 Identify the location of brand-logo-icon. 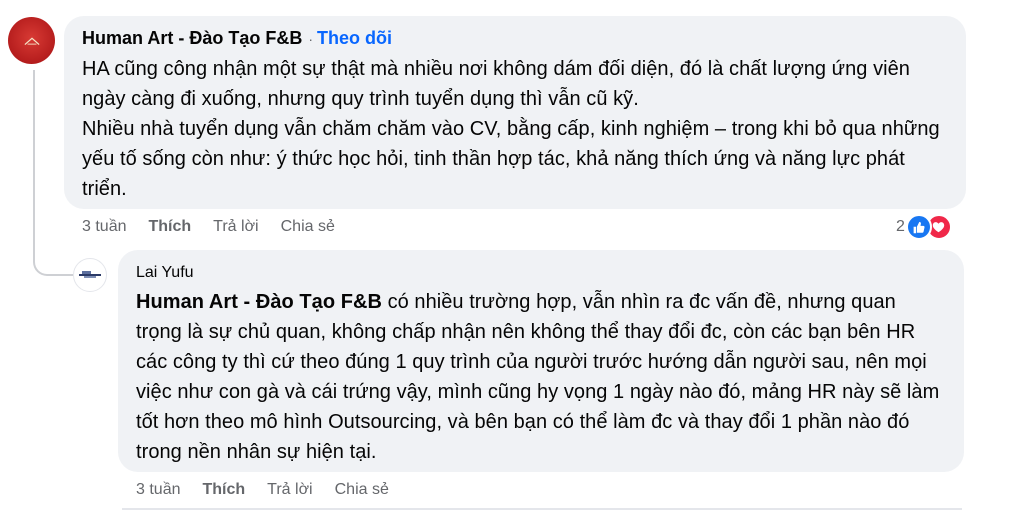
(31, 41).